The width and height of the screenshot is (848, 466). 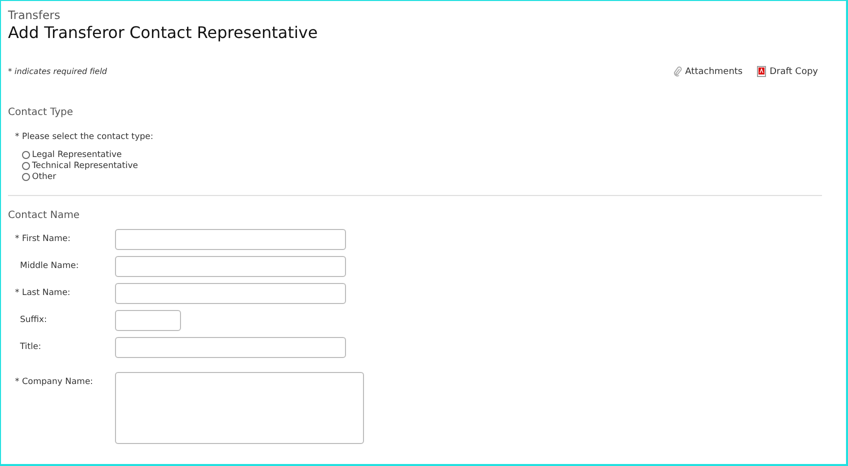 I want to click on radio-option: Other, so click(x=422, y=177).